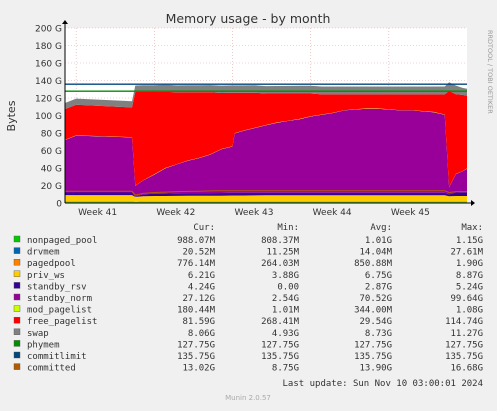  Describe the element at coordinates (378, 334) in the screenshot. I see `legend-value: 8.73G` at that location.